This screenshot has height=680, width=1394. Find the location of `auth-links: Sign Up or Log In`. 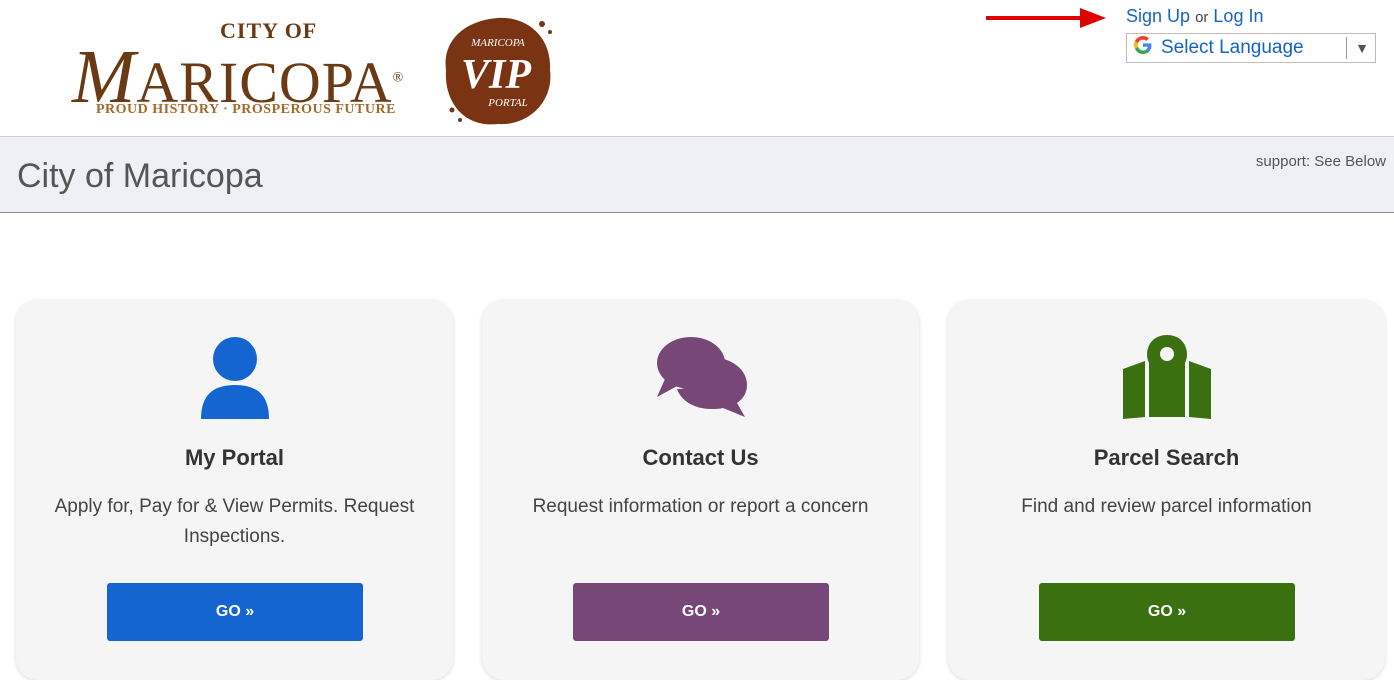

auth-links: Sign Up or Log In is located at coordinates (1251, 16).